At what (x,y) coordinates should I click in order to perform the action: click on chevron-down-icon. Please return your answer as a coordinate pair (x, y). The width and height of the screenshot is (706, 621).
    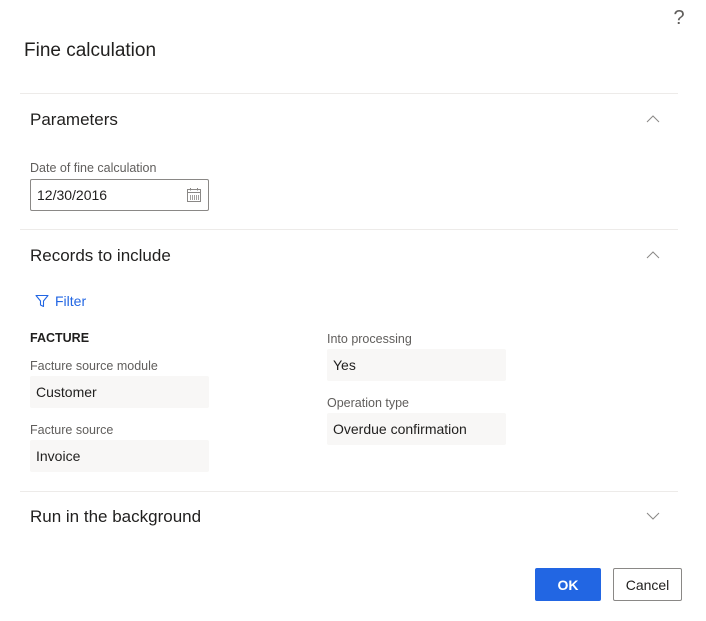
    Looking at the image, I should click on (653, 516).